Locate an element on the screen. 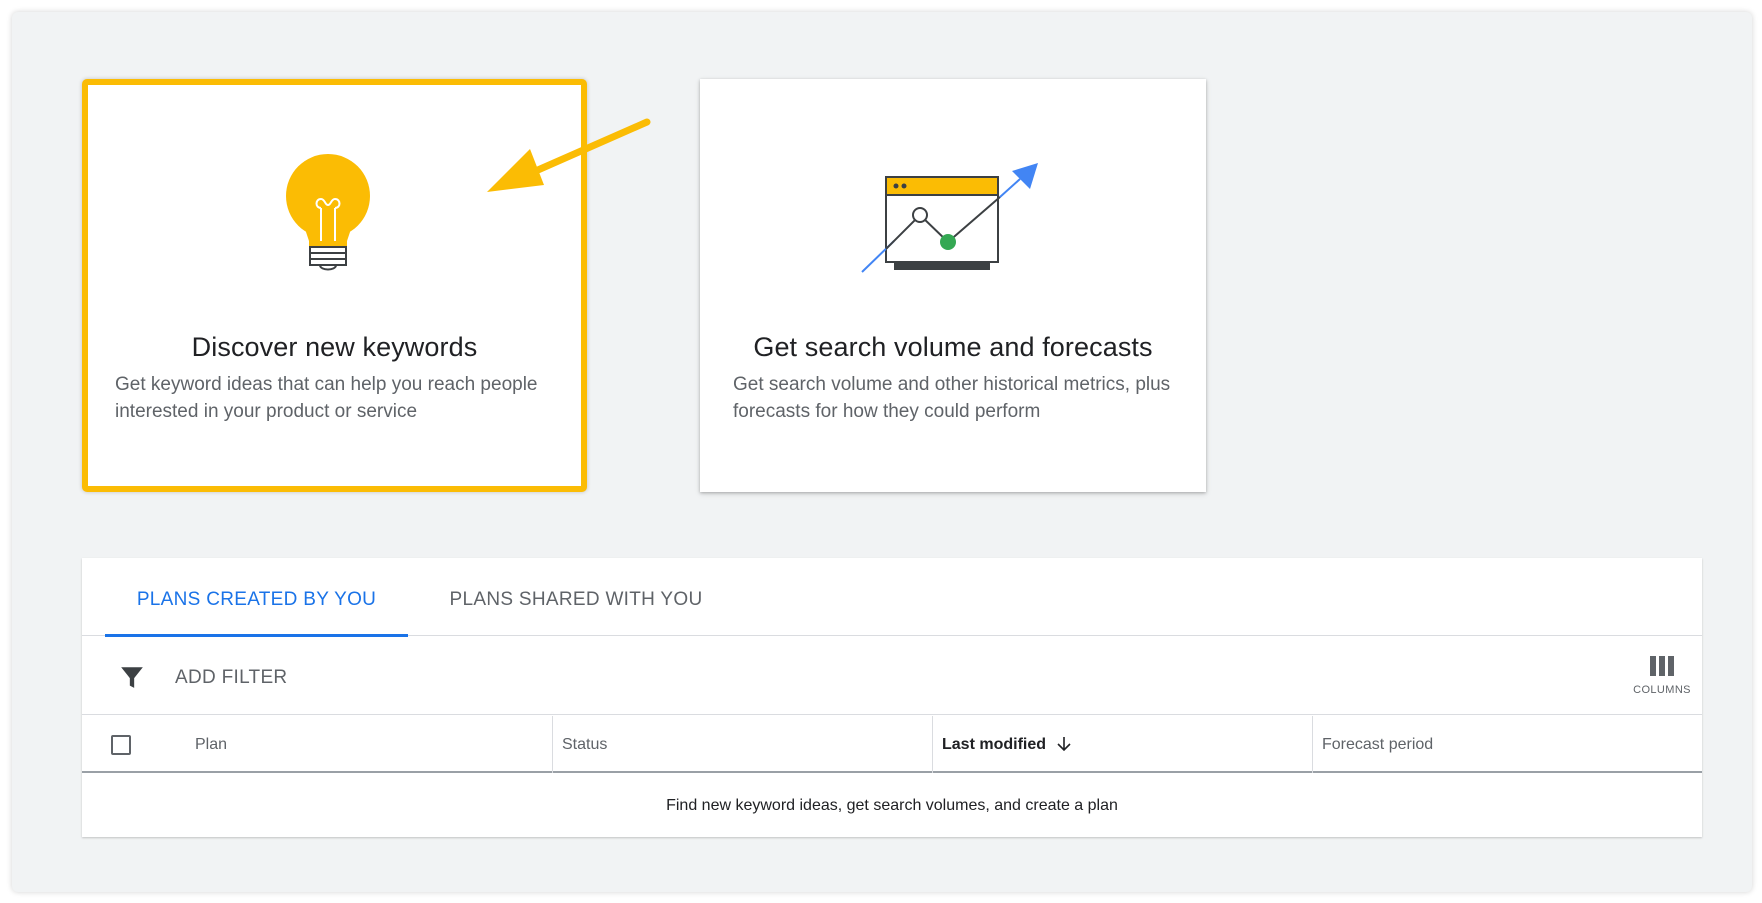  tab-plans-created-by-you: PLANS CREATED BY YOU is located at coordinates (256, 597).